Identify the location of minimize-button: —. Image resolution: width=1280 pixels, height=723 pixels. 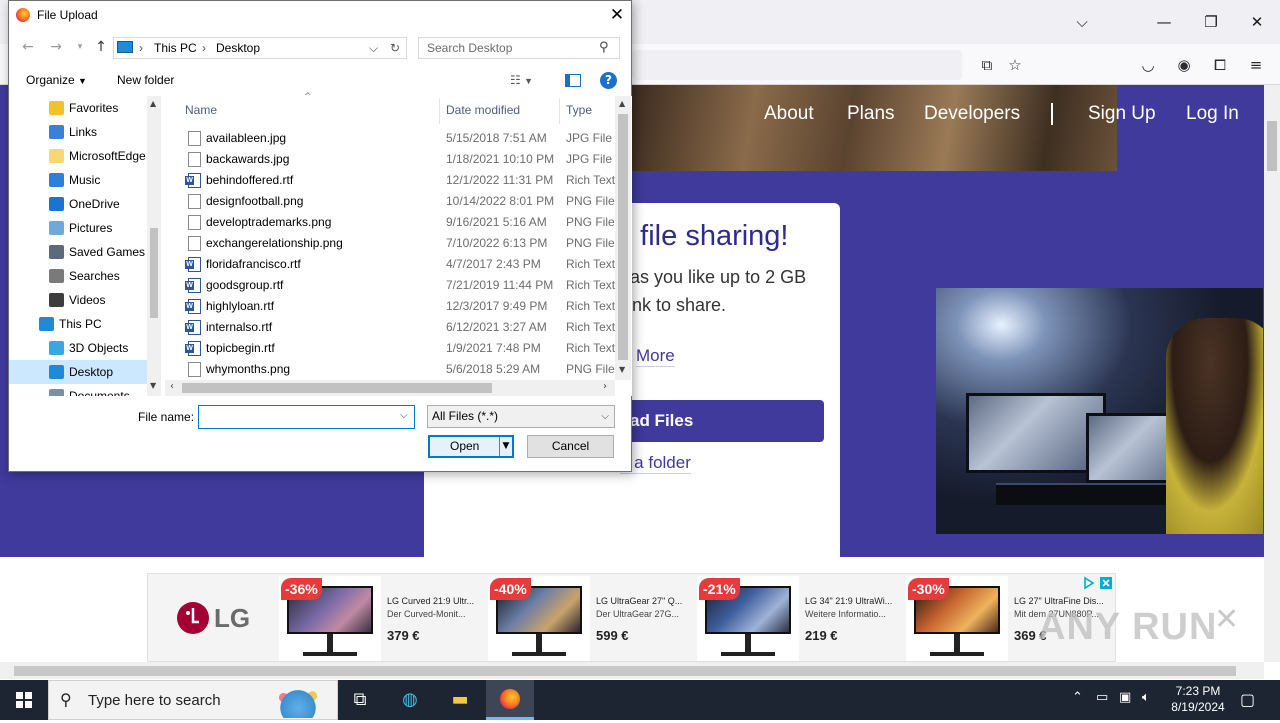
(1164, 22).